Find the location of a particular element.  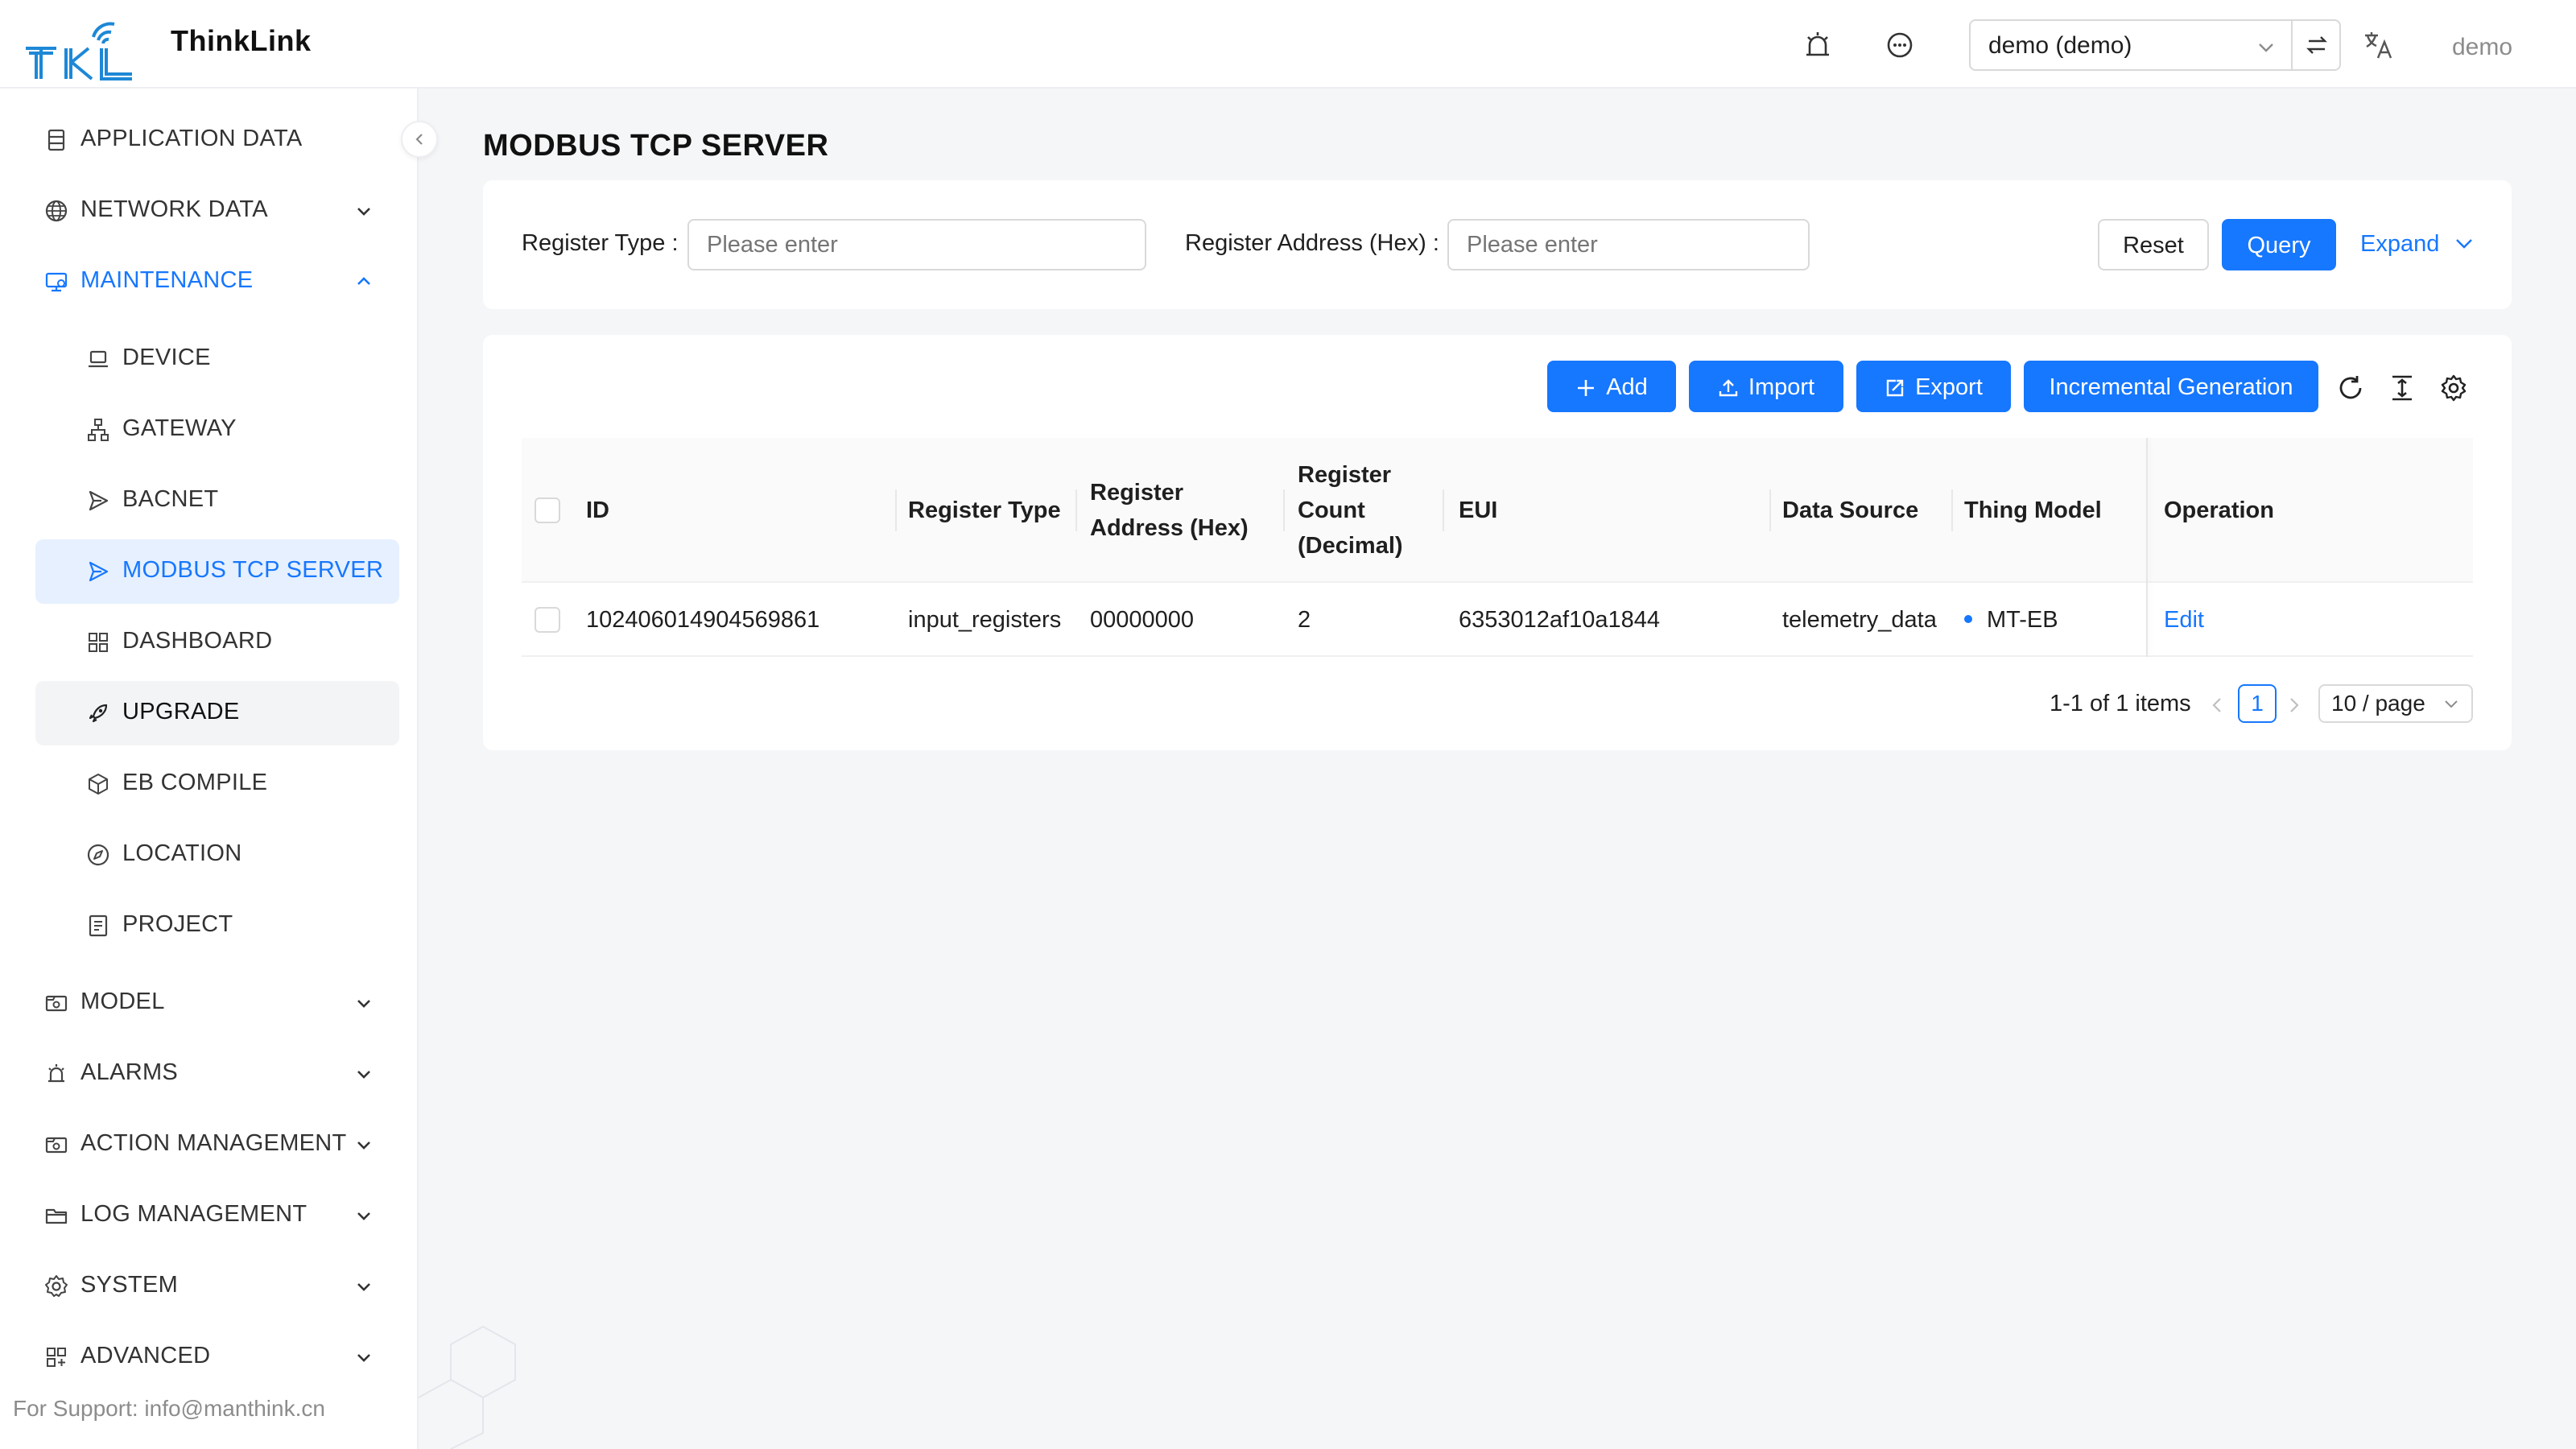

refresh-icon is located at coordinates (2350, 388).